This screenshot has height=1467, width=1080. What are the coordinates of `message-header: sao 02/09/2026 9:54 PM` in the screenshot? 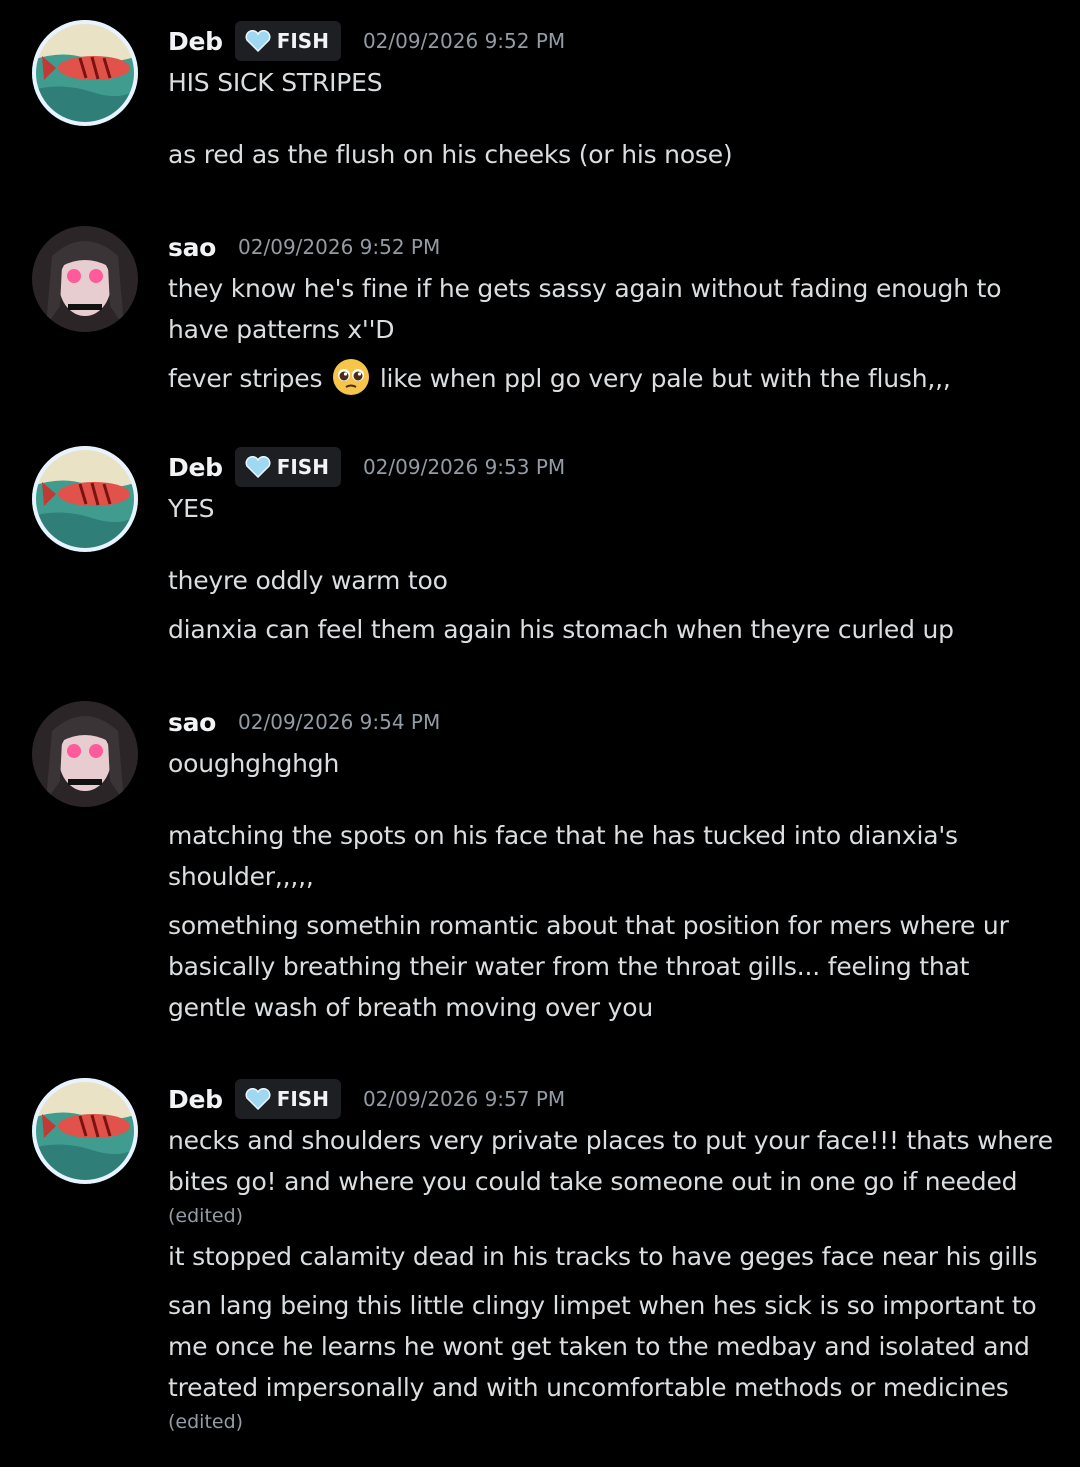 It's located at (614, 722).